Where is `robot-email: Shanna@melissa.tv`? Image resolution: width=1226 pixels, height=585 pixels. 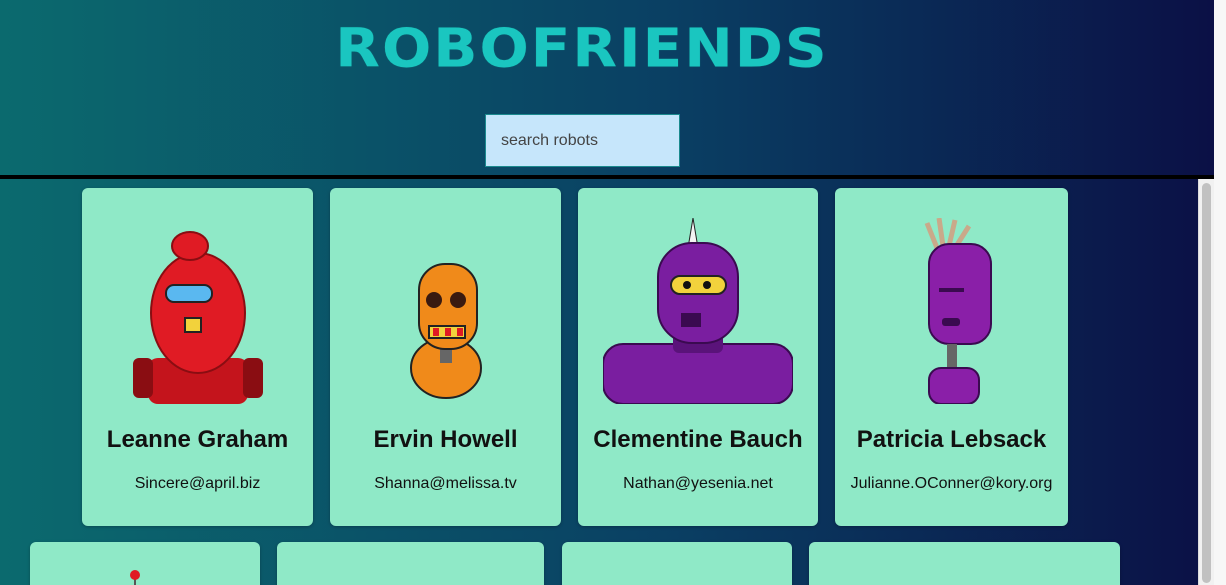
robot-email: Shanna@melissa.tv is located at coordinates (445, 483).